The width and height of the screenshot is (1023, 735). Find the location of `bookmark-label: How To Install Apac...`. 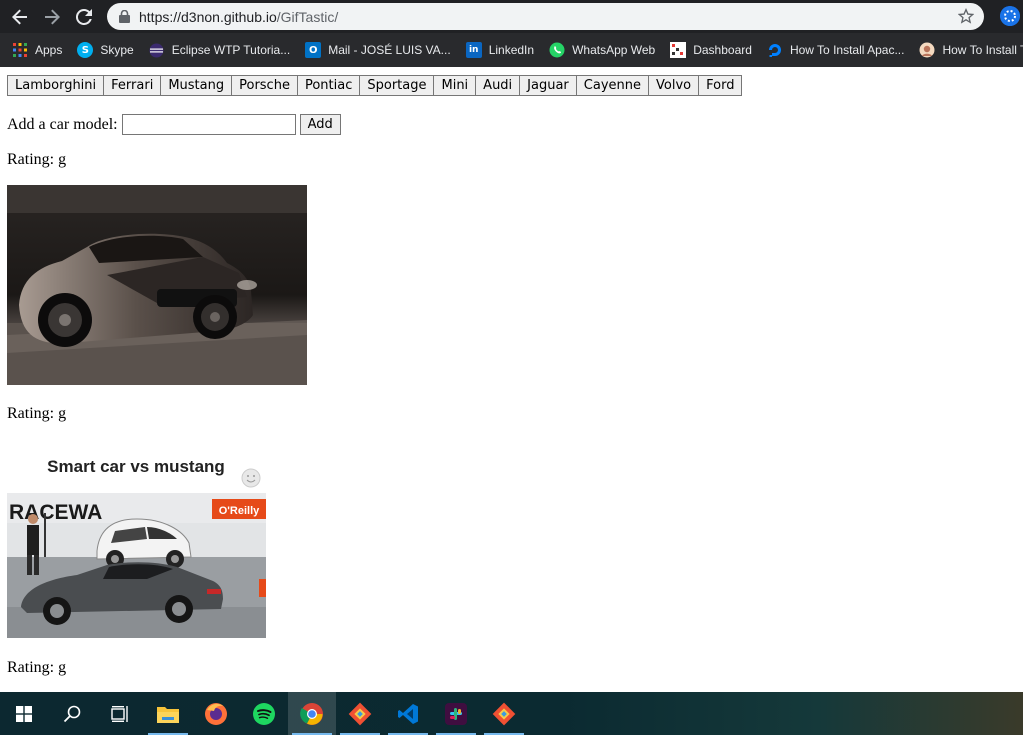

bookmark-label: How To Install Apac... is located at coordinates (847, 50).